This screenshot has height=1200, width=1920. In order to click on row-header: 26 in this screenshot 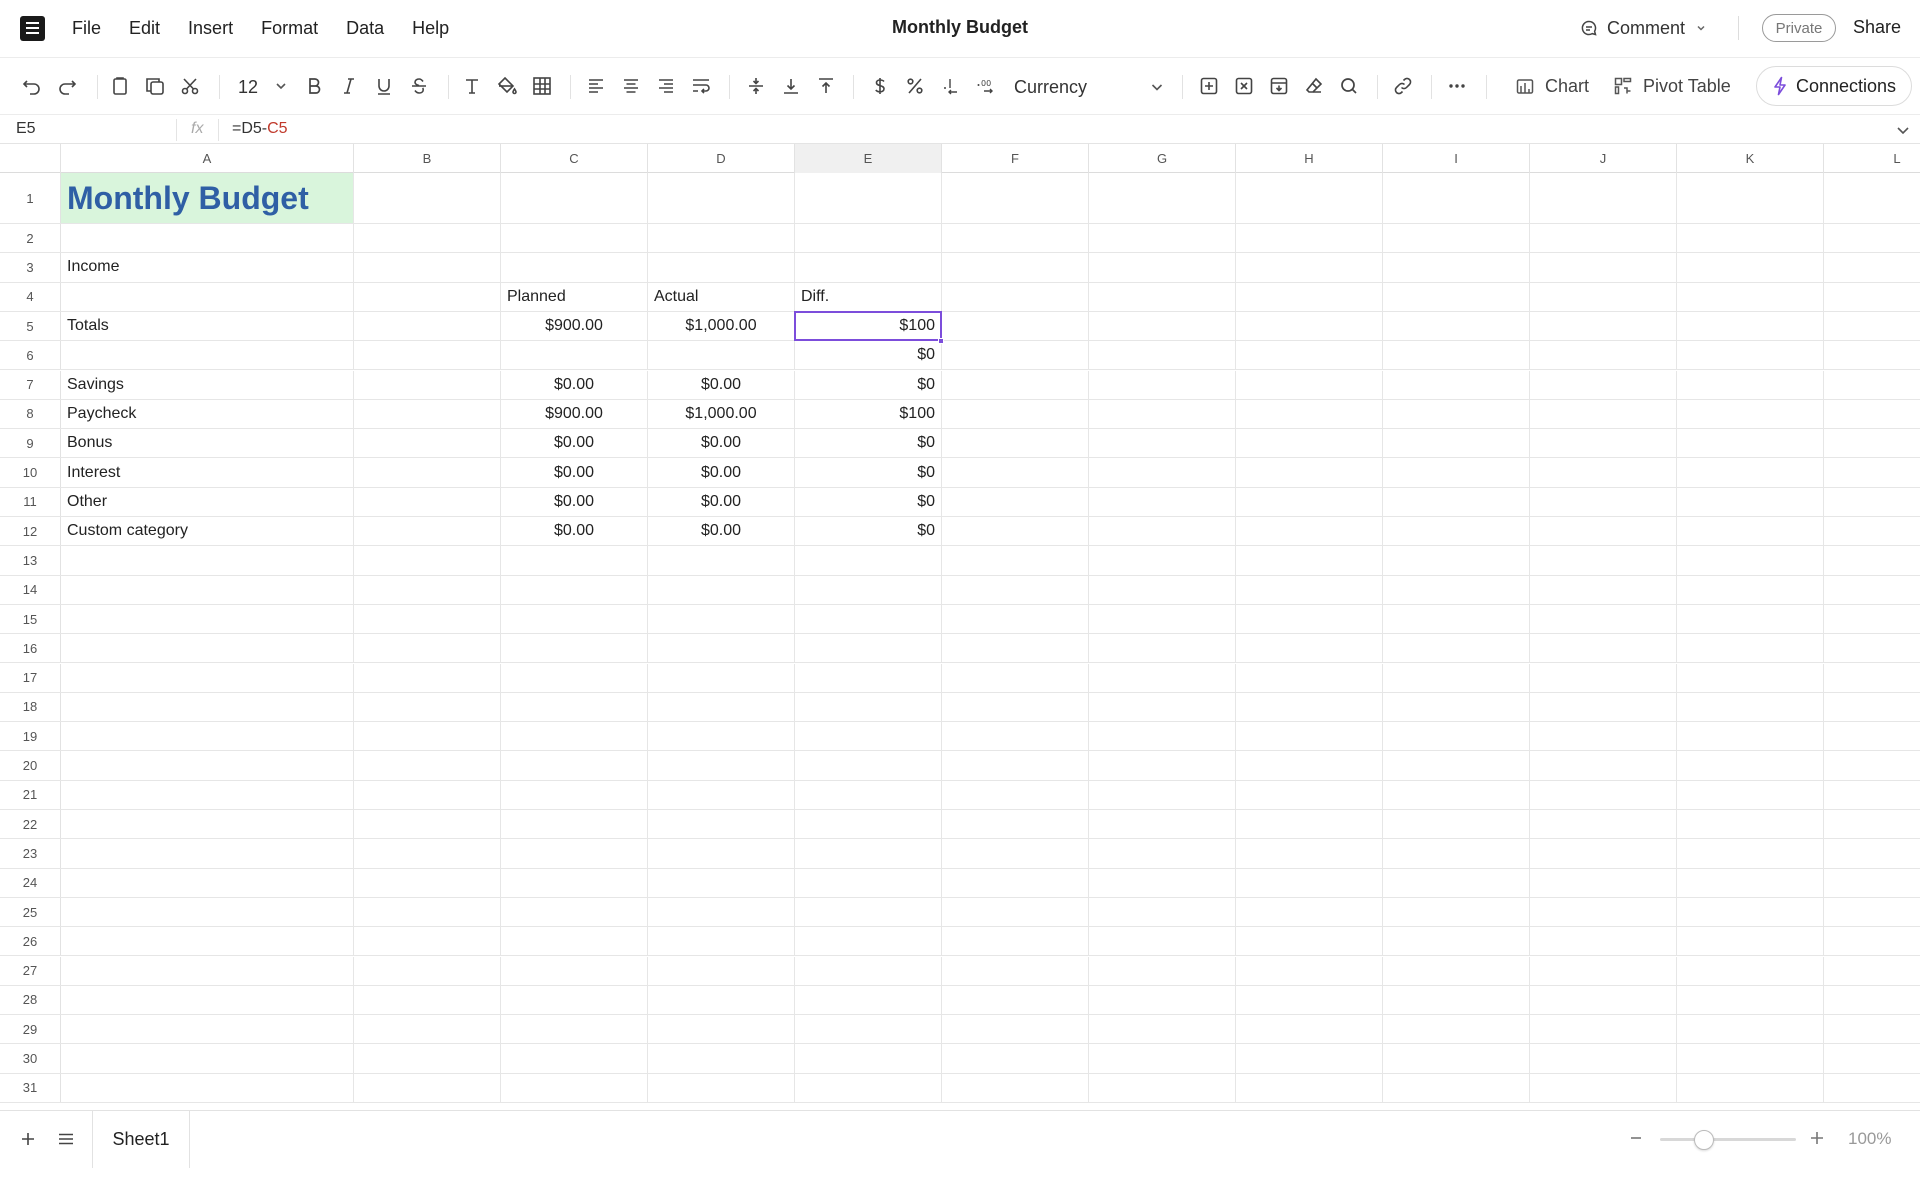, I will do `click(30, 941)`.